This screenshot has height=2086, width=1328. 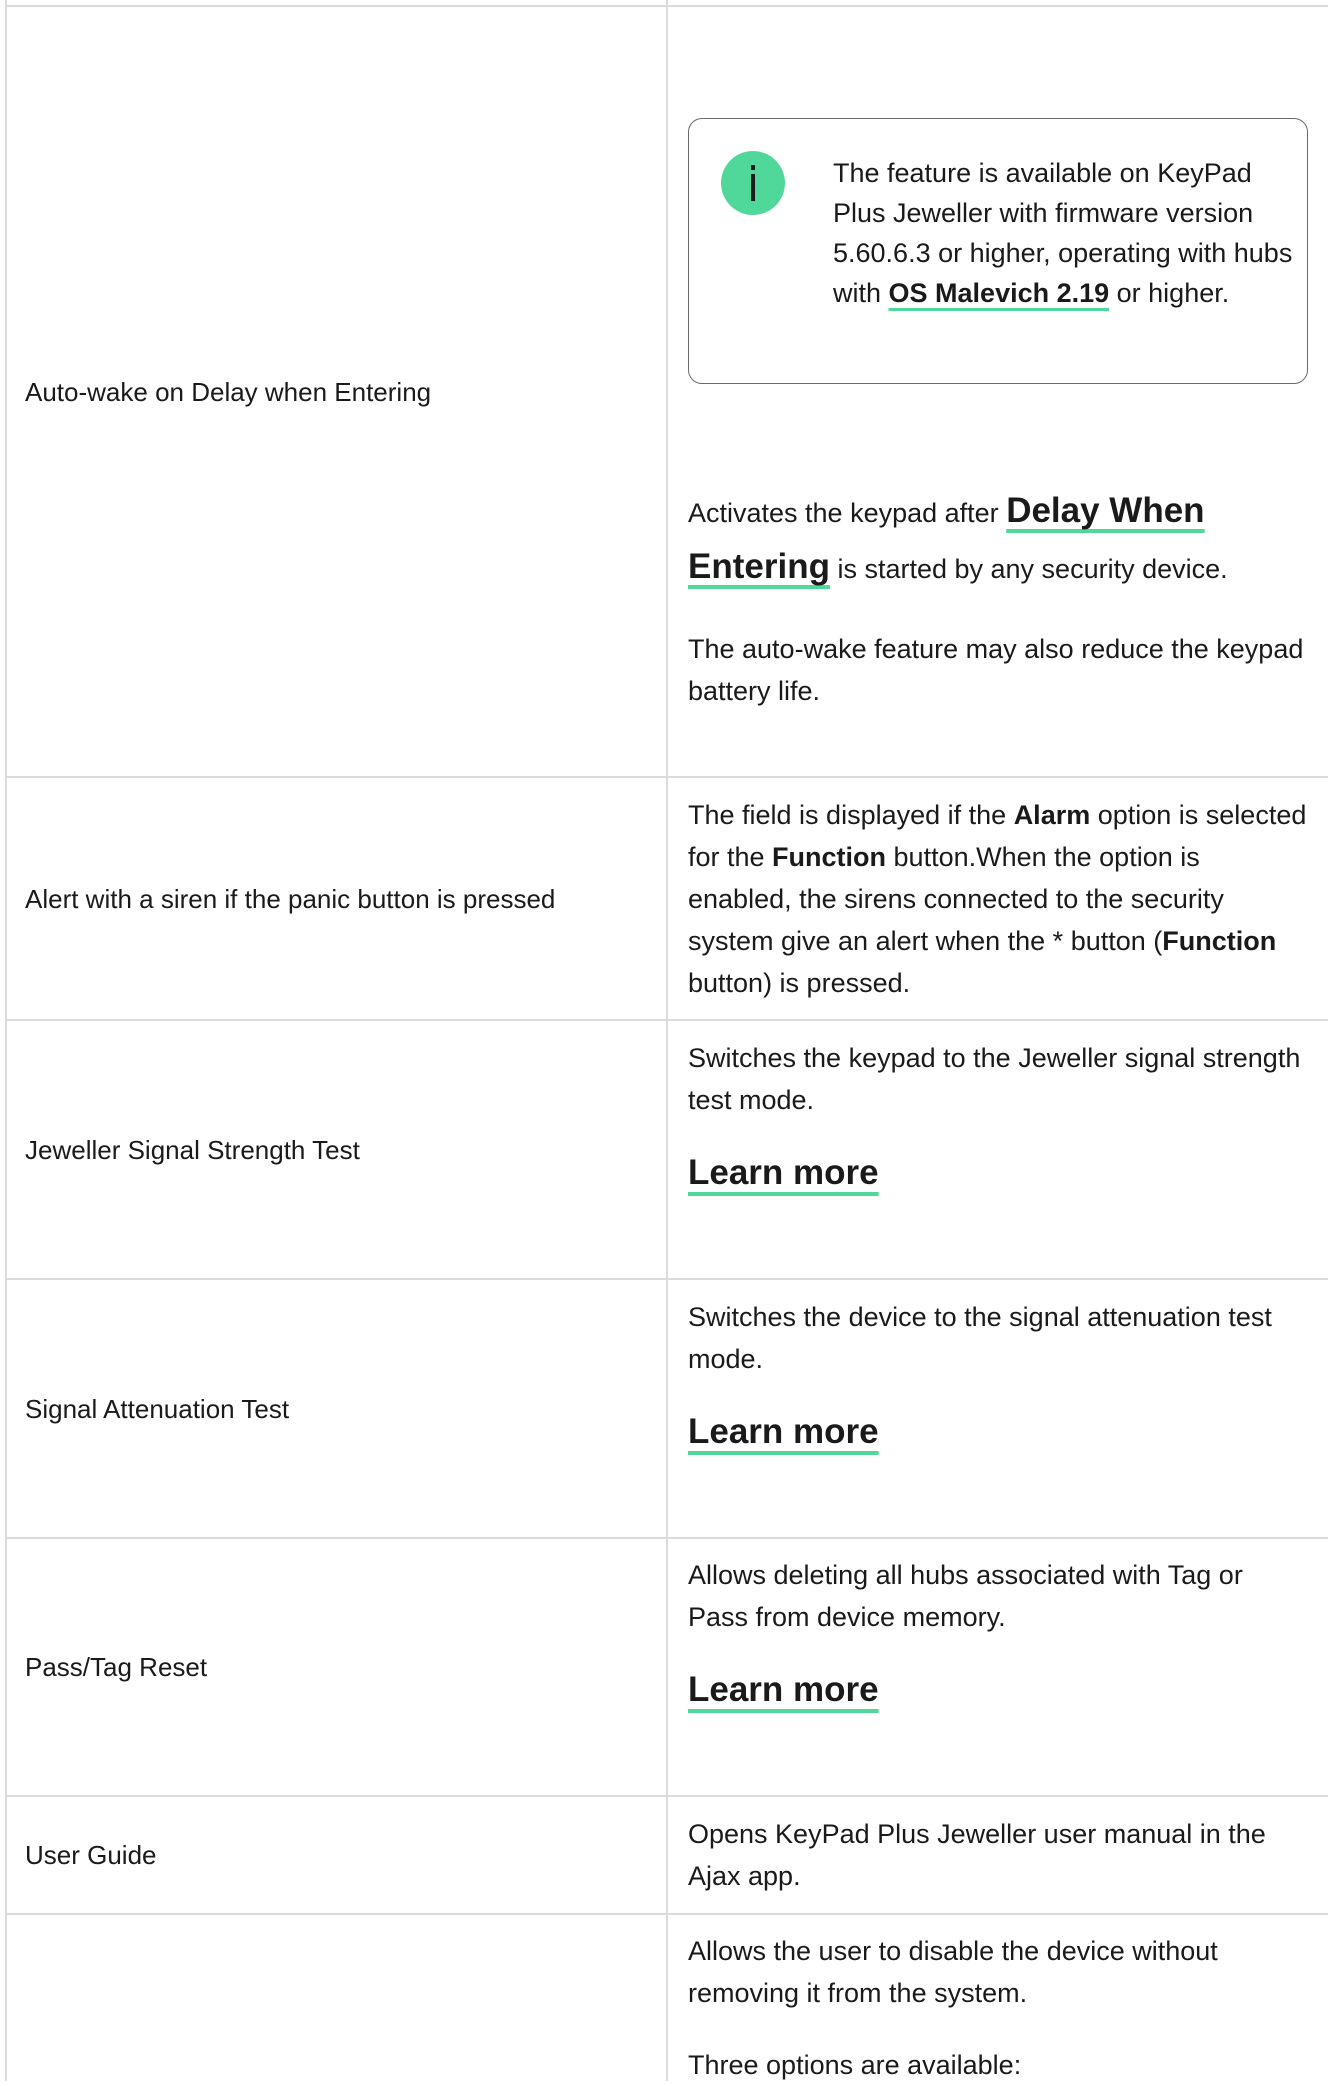 I want to click on column-divider-middle, so click(x=667, y=1040).